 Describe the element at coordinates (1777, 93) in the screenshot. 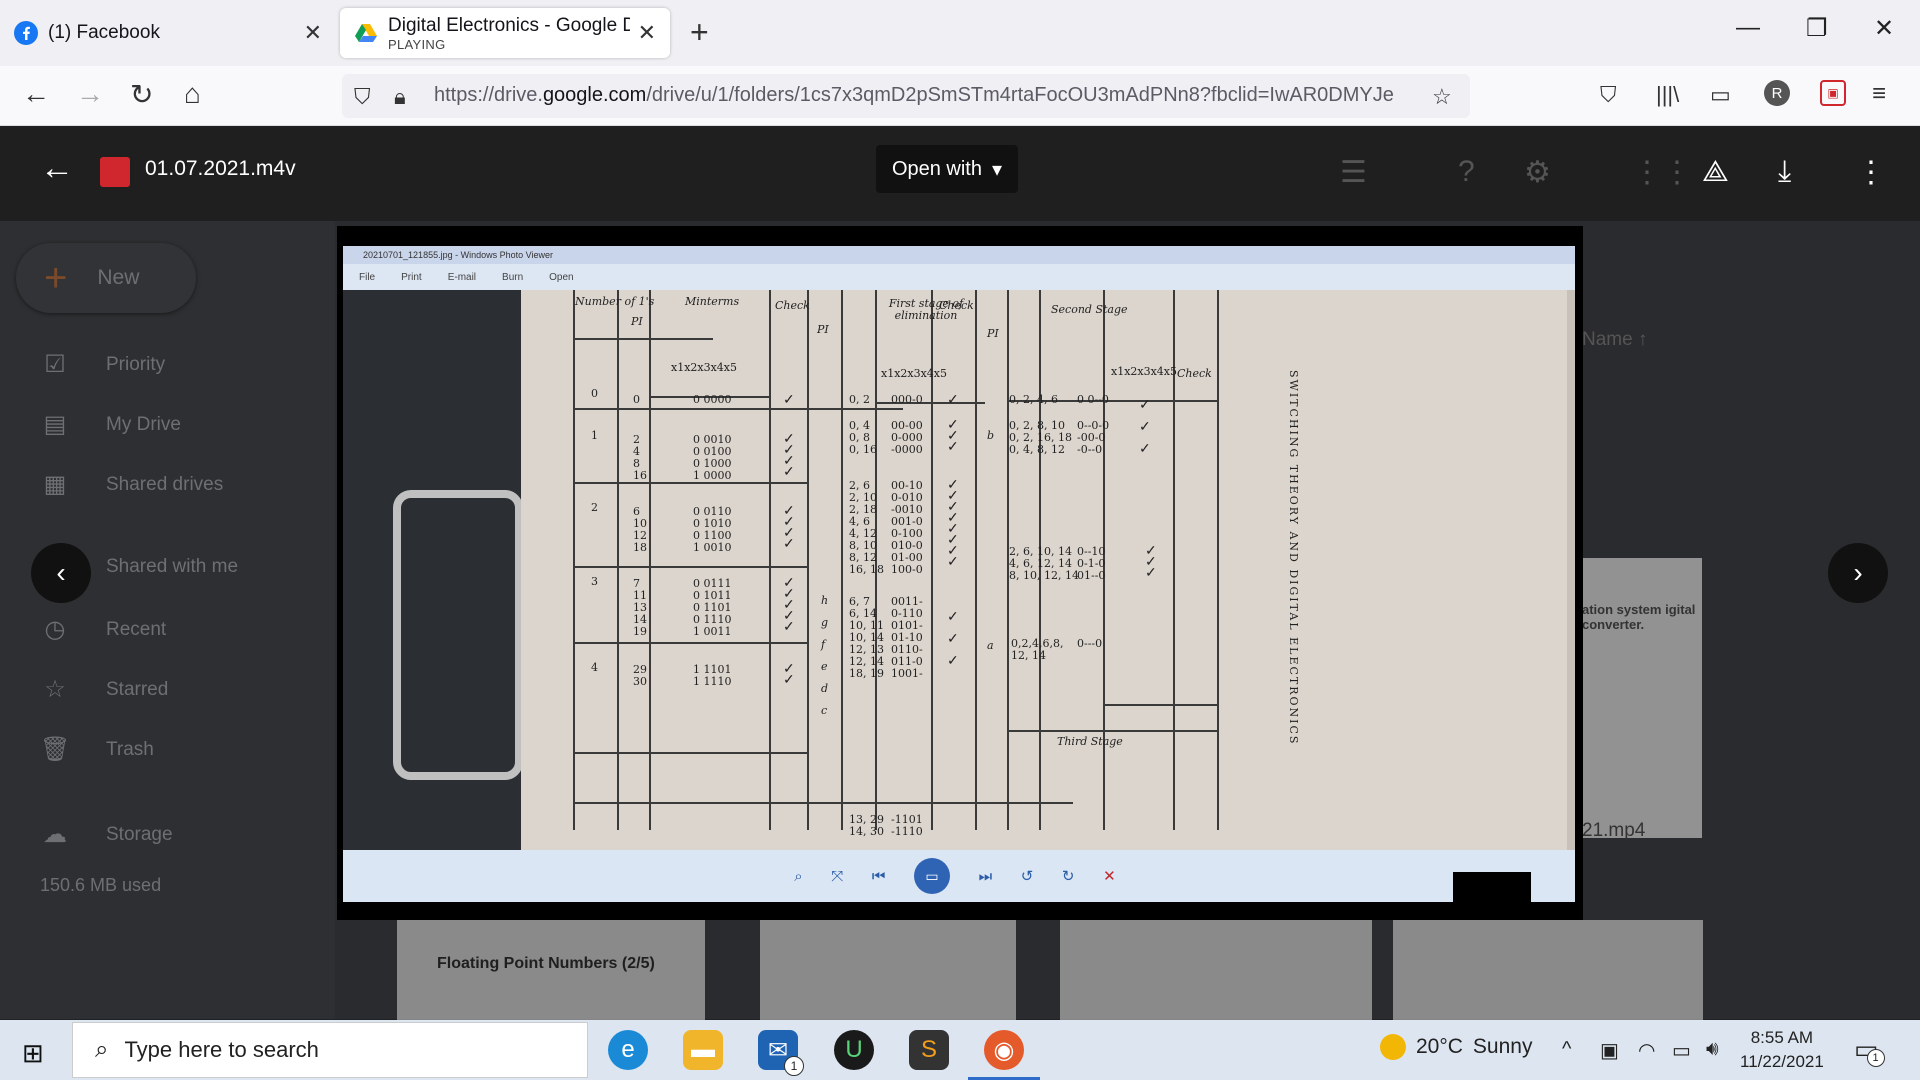

I see `profile-avatar: R` at that location.